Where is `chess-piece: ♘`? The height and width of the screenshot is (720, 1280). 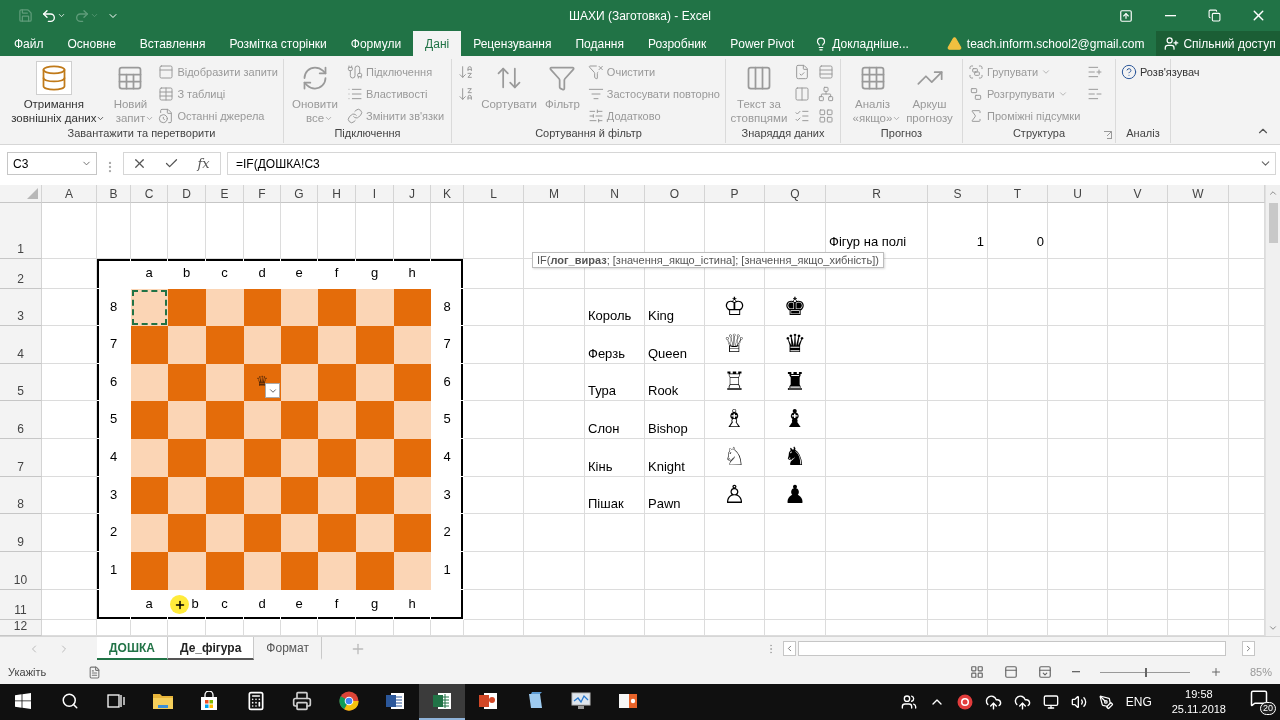 chess-piece: ♘ is located at coordinates (734, 456).